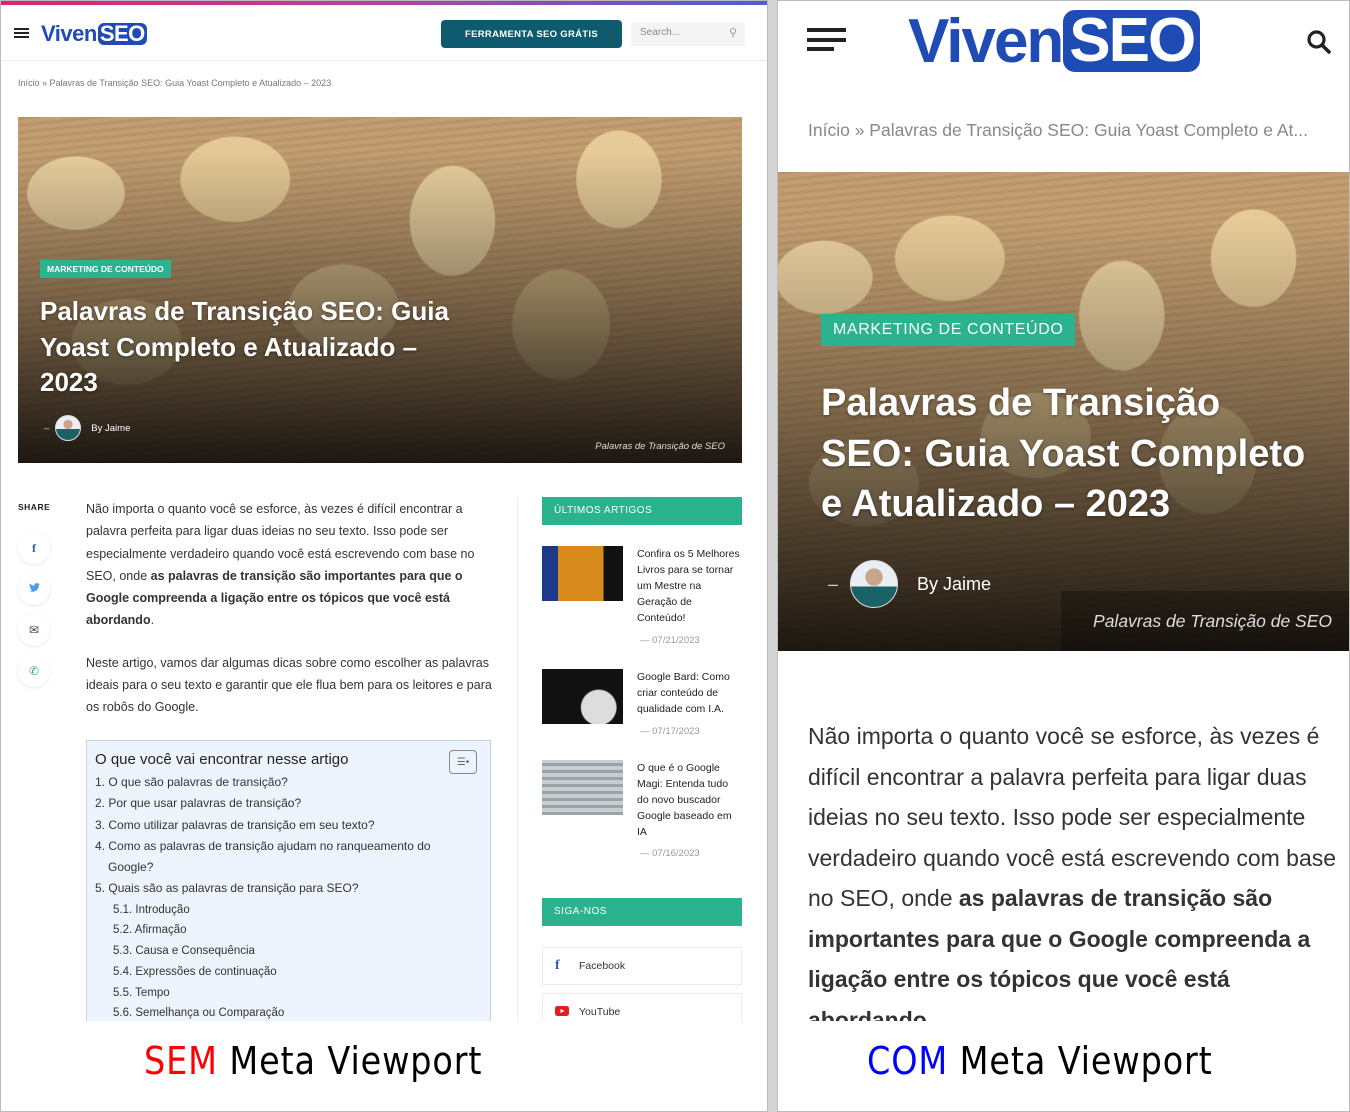 The width and height of the screenshot is (1350, 1112). Describe the element at coordinates (229, 346) in the screenshot. I see `hero-title-line: Yoast Completo e Atualizado –` at that location.